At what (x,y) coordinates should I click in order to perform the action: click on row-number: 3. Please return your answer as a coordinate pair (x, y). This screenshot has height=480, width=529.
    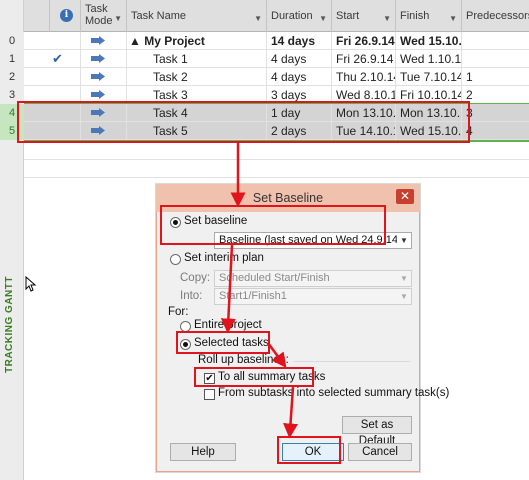
    Looking at the image, I should click on (12, 95).